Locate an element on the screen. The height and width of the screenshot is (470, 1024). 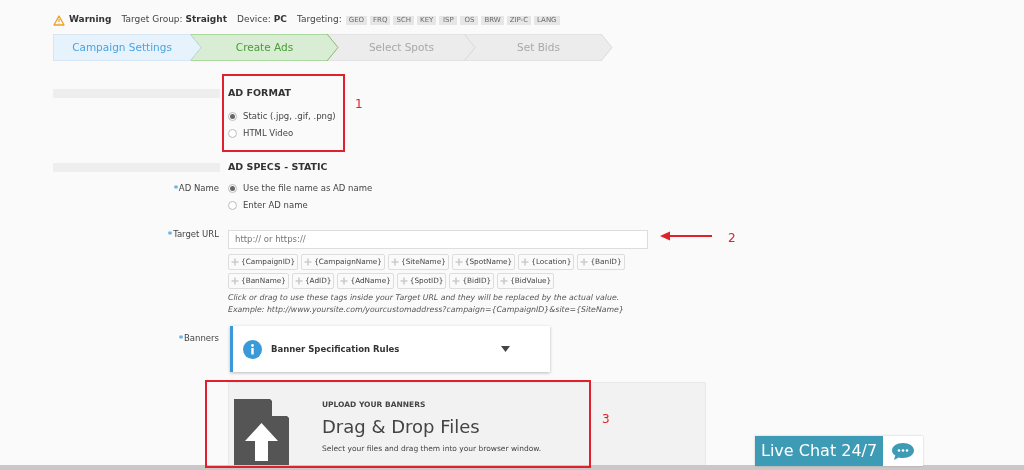
panel-title: Banner Specification Rules is located at coordinates (336, 349).